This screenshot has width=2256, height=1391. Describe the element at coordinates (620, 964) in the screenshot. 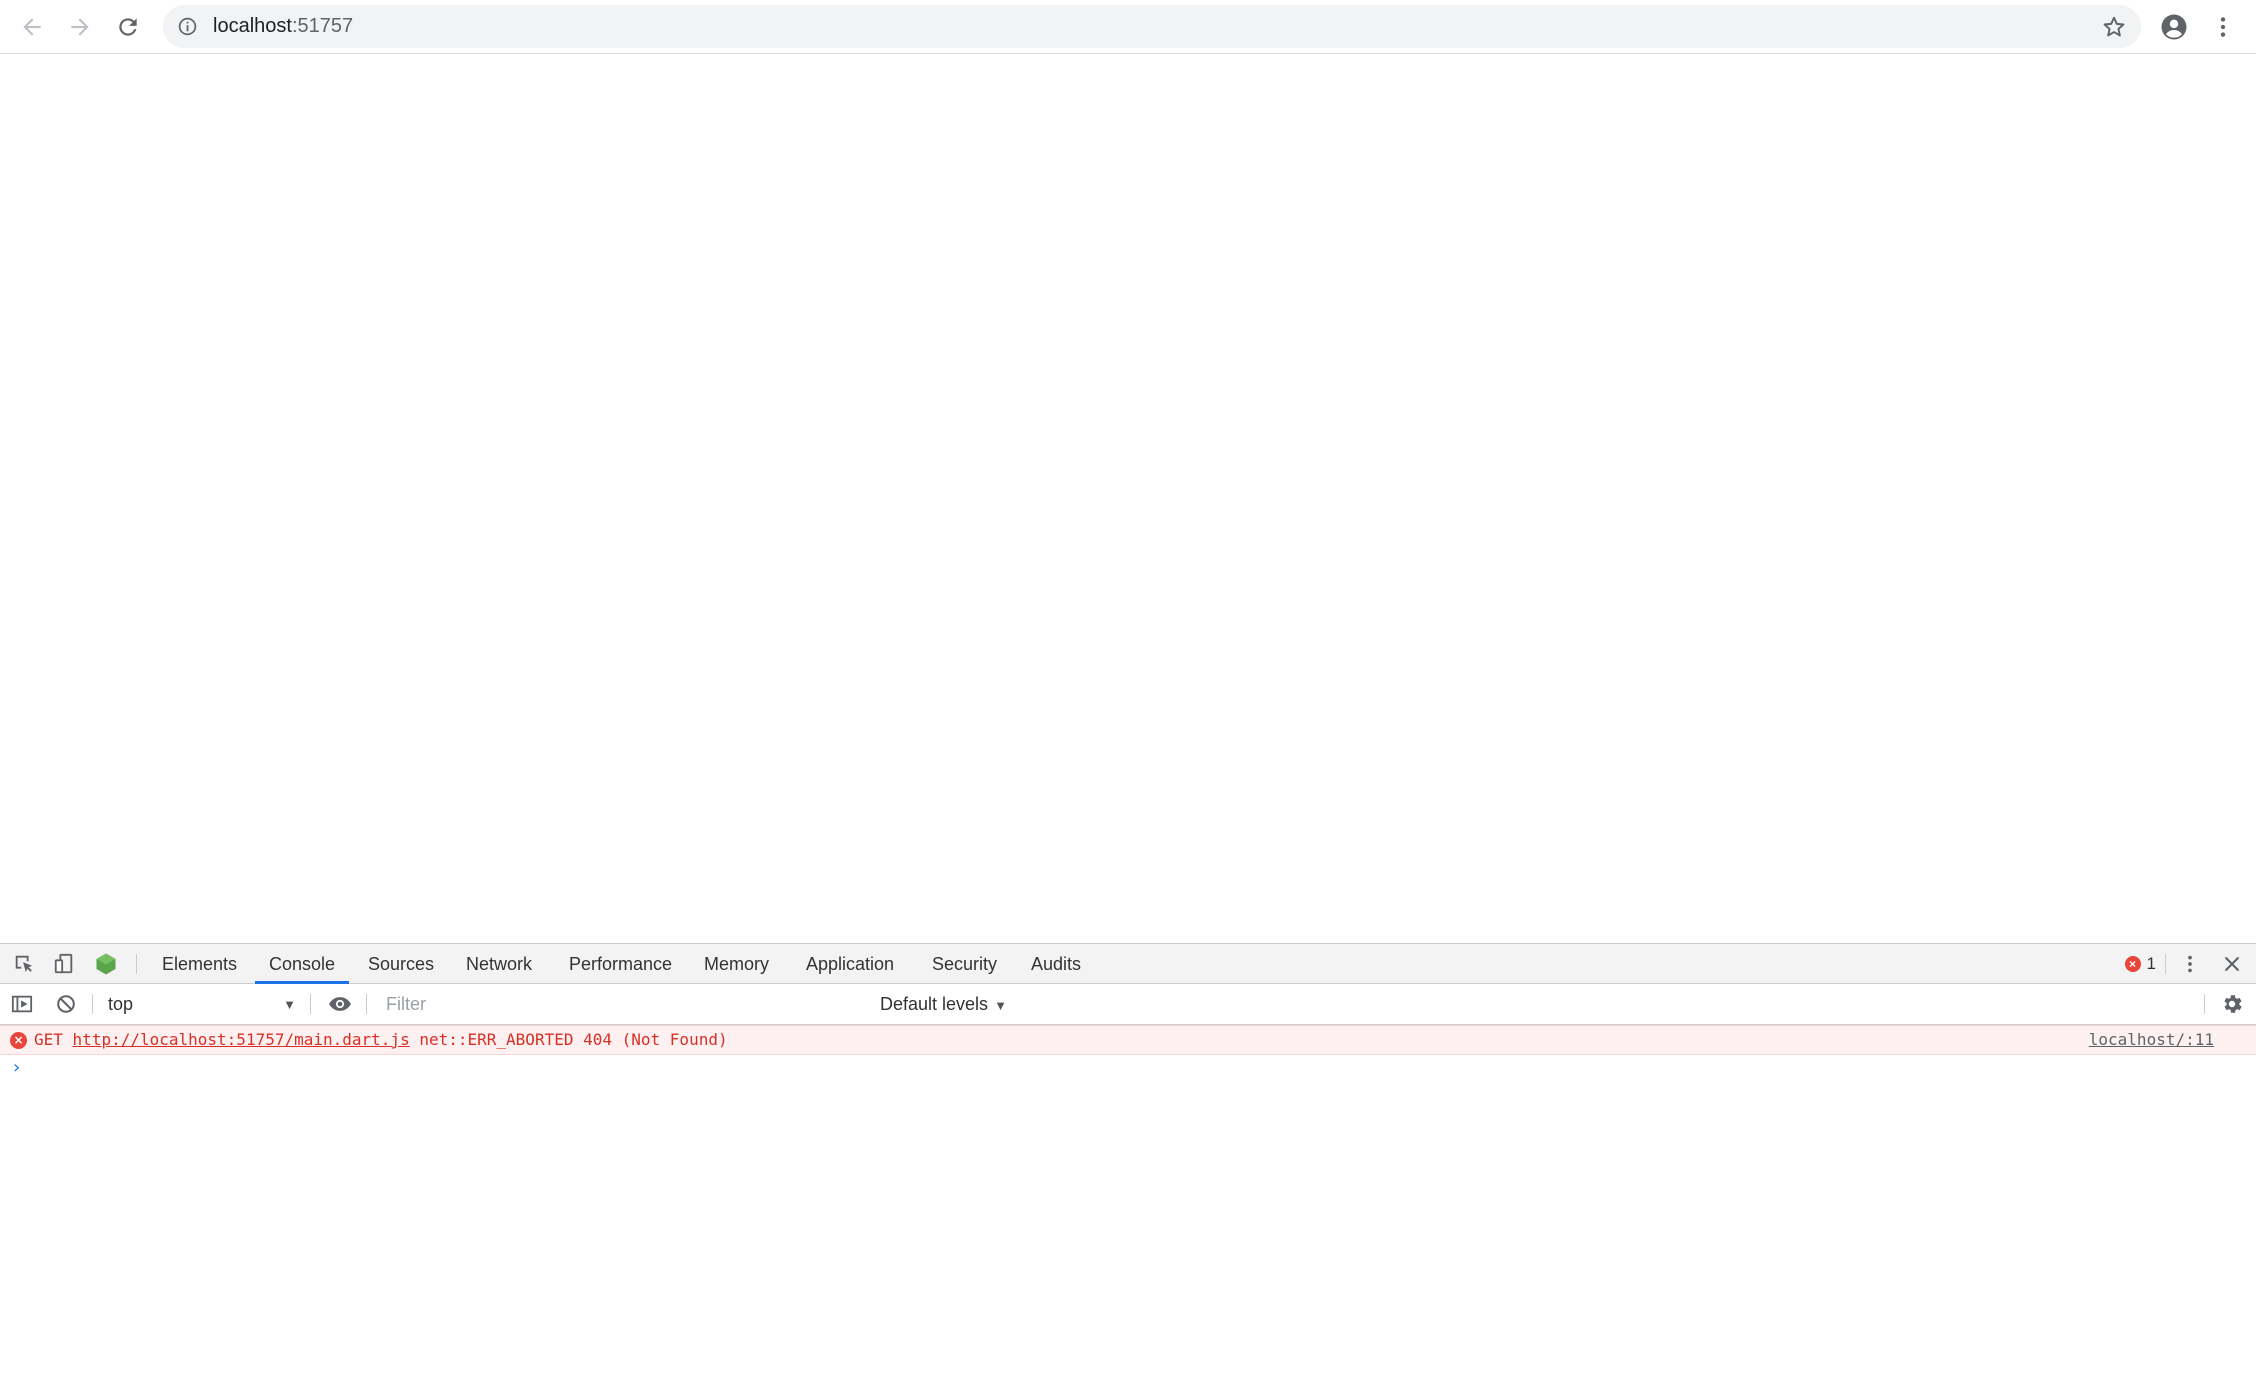

I see `tab-performance: Performance` at that location.